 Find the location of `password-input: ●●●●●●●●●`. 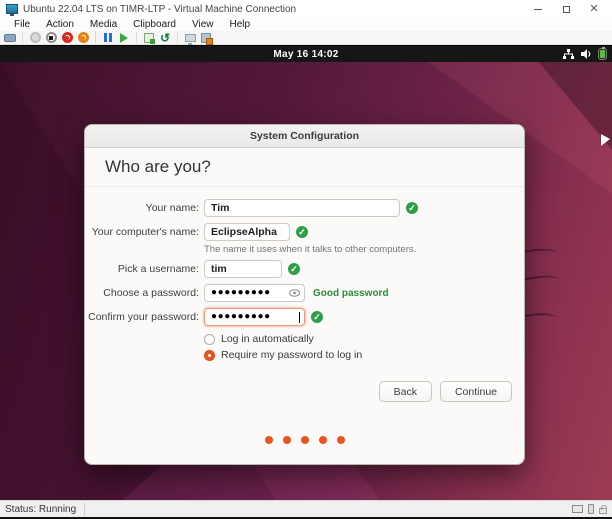

password-input: ●●●●●●●●● is located at coordinates (254, 293).